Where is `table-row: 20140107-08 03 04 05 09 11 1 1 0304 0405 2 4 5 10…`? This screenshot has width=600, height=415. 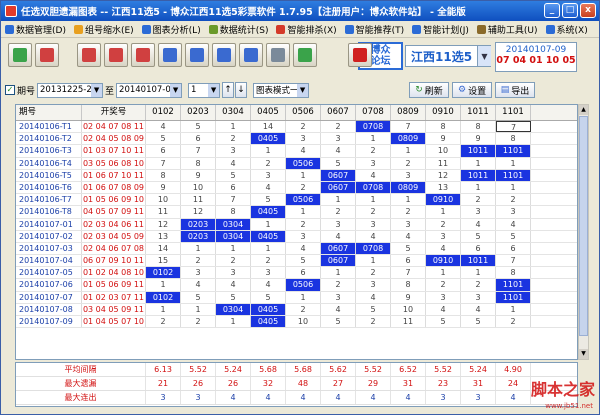 table-row: 20140107-08 03 04 05 09 11 1 1 0304 0405 2 4 5 10… is located at coordinates (296, 309).